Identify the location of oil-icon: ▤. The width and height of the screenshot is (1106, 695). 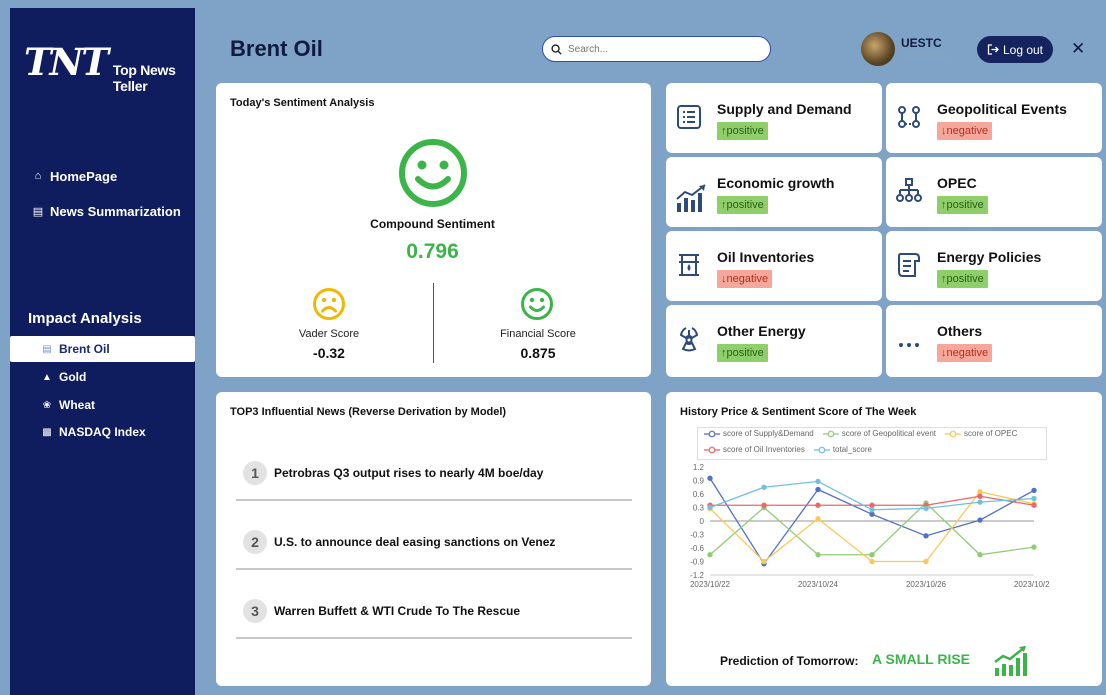
(47, 349).